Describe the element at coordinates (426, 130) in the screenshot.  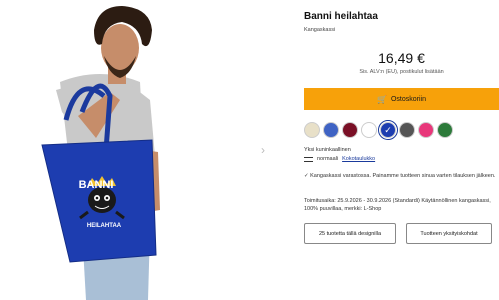
I see `color-swatch-pink` at that location.